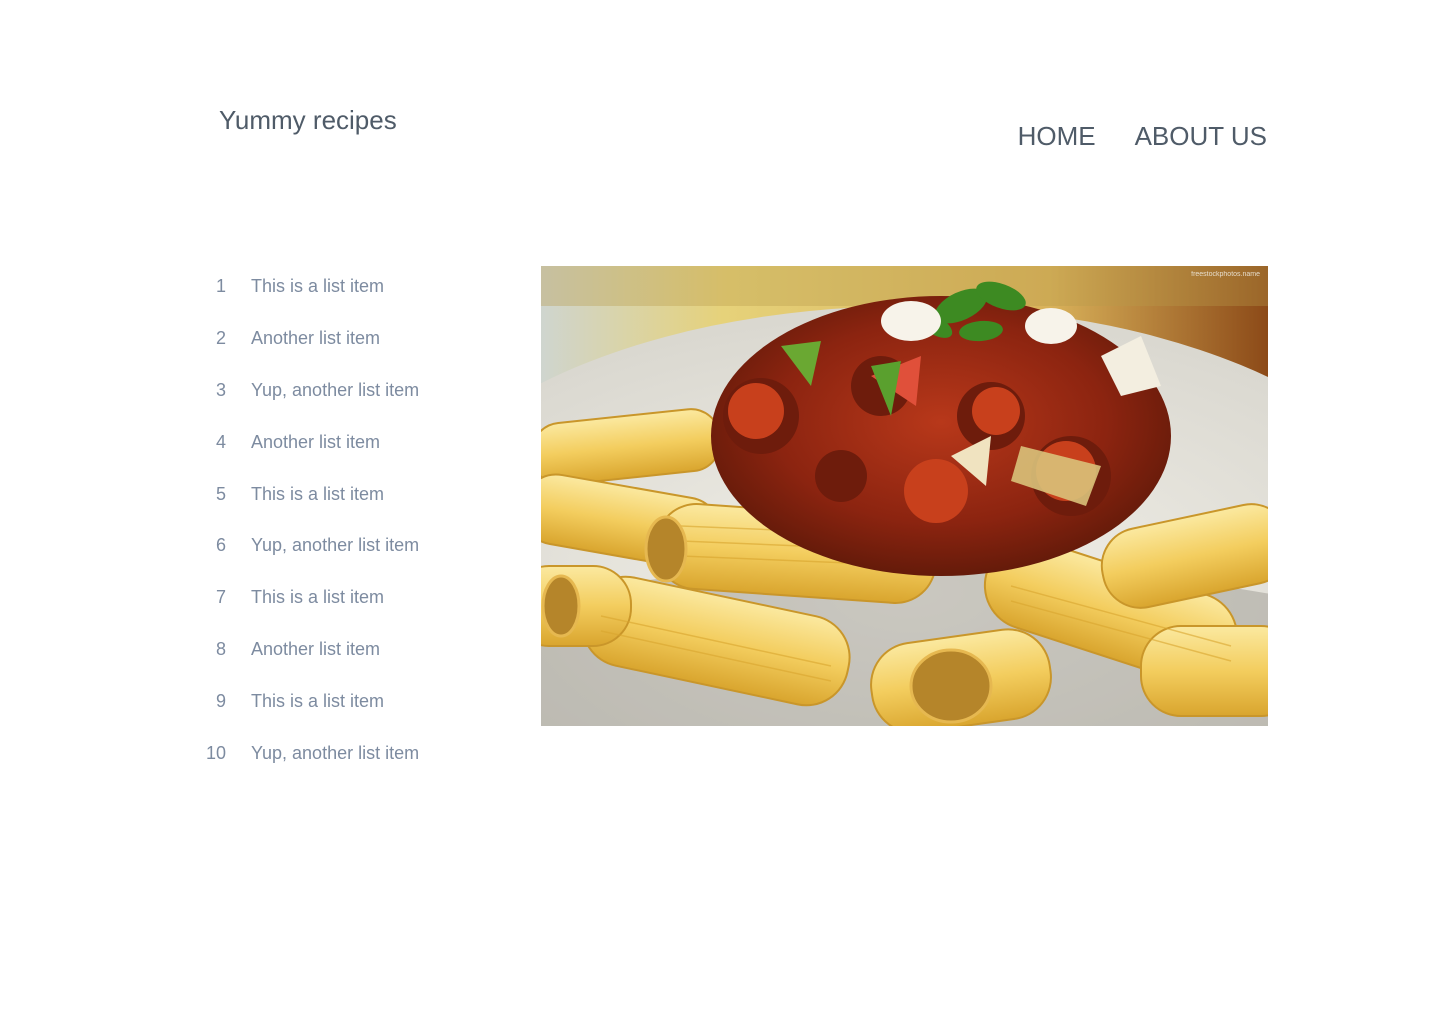 This screenshot has width=1440, height=1024. I want to click on list-item-number: 5, so click(220, 493).